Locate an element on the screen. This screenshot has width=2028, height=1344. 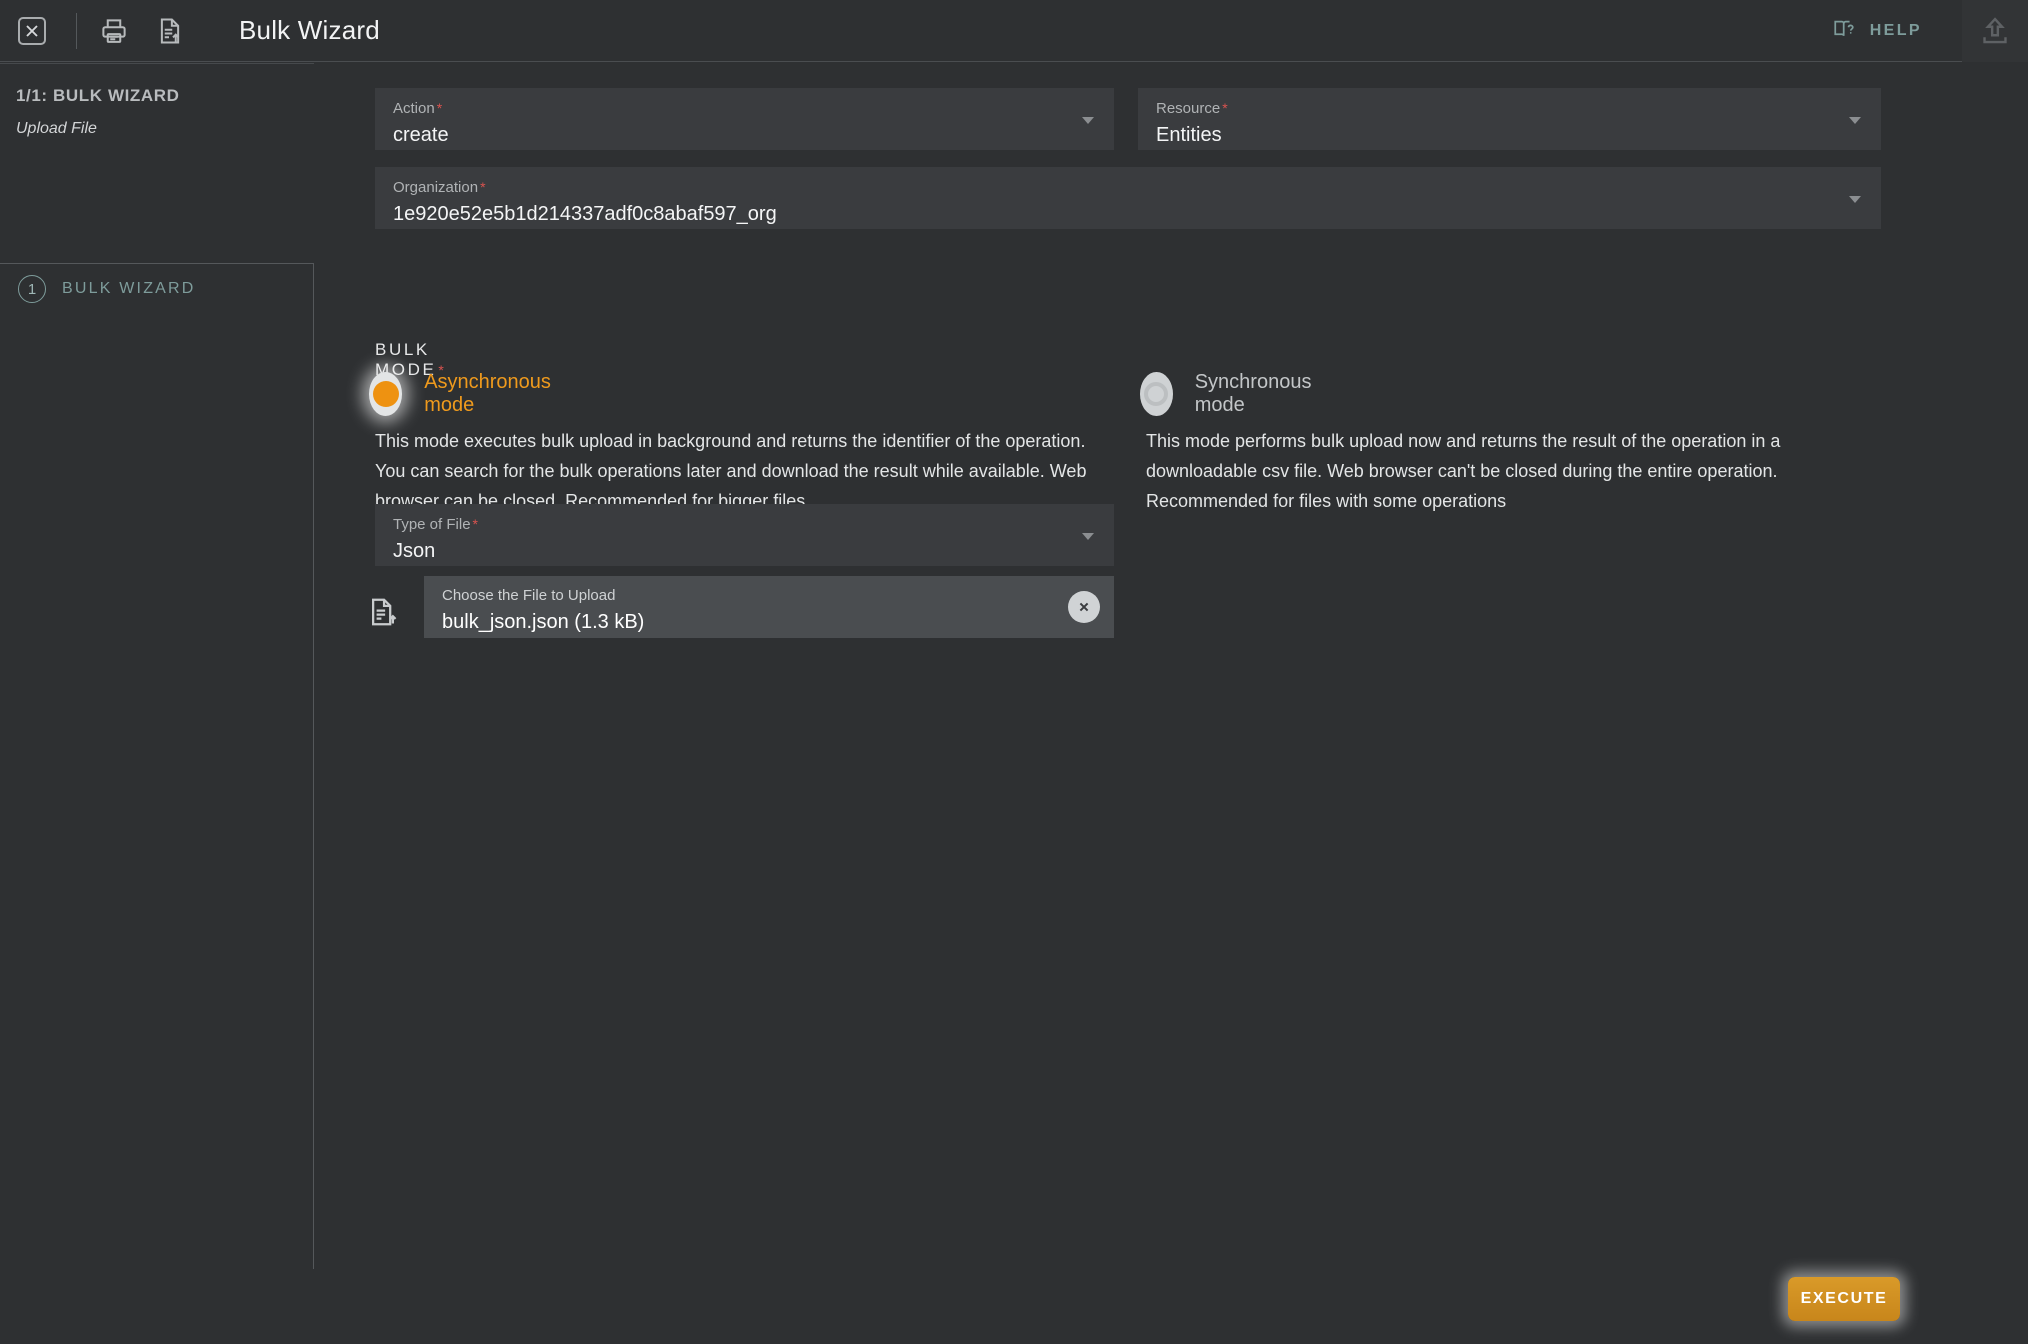
radio-selected-icon is located at coordinates (386, 394).